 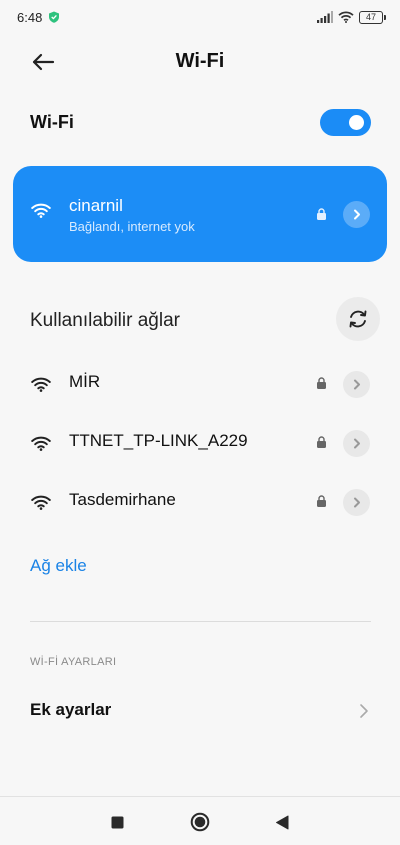 I want to click on network-name: TTNET_TP-LINK_A229, so click(x=158, y=440).